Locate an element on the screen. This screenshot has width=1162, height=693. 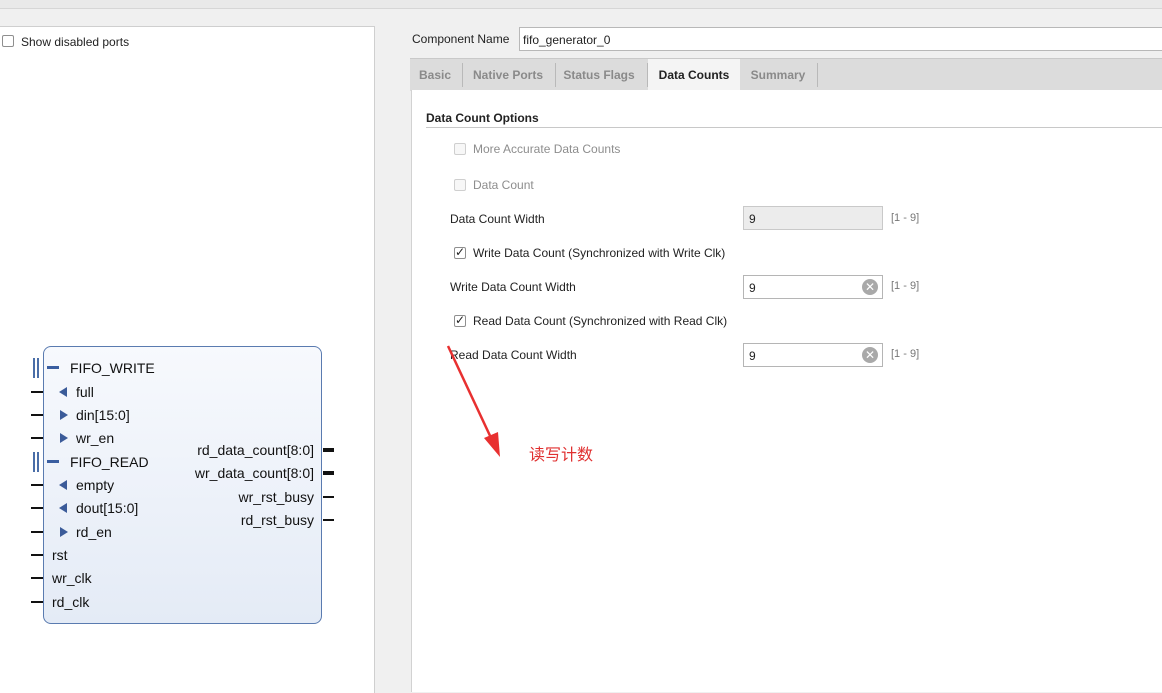
port-stub-rd-rst-busy is located at coordinates (328, 520).